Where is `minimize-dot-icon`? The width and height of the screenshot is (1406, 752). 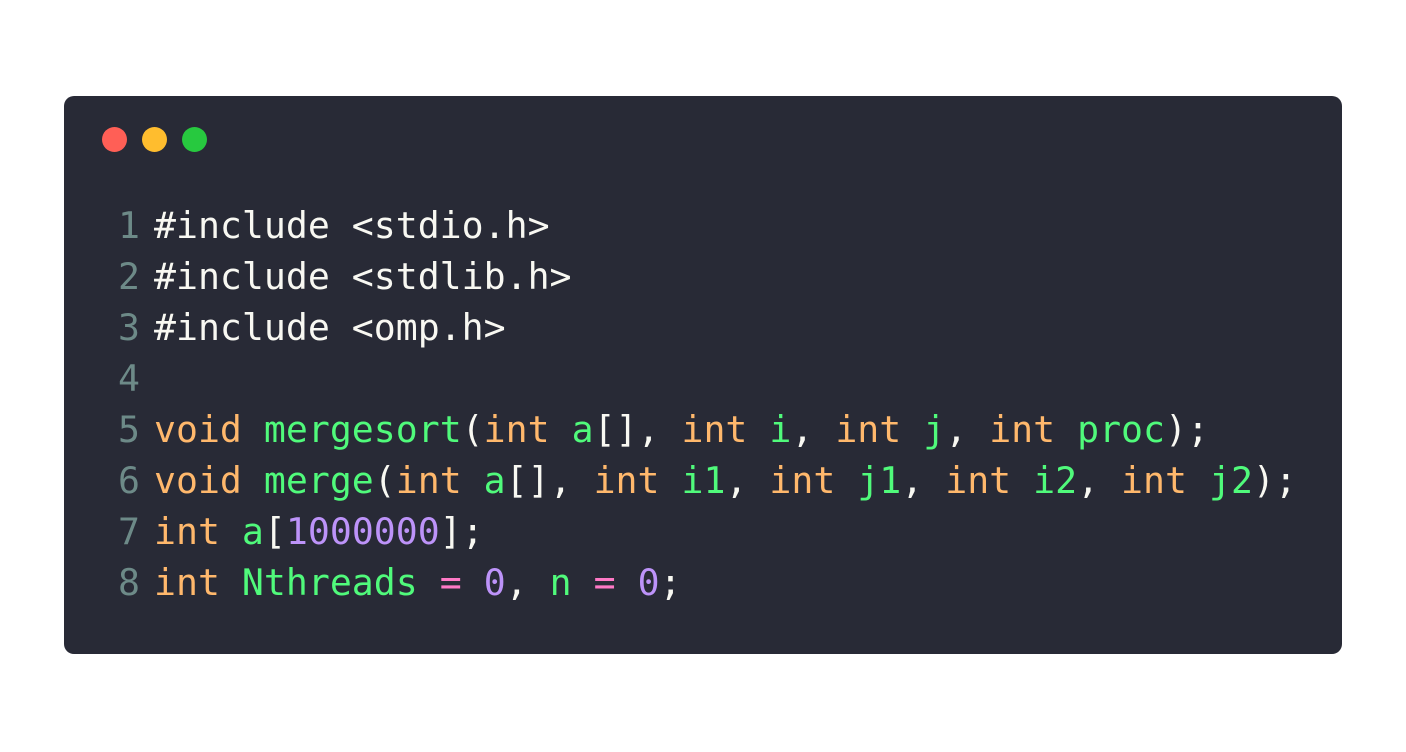 minimize-dot-icon is located at coordinates (154, 139).